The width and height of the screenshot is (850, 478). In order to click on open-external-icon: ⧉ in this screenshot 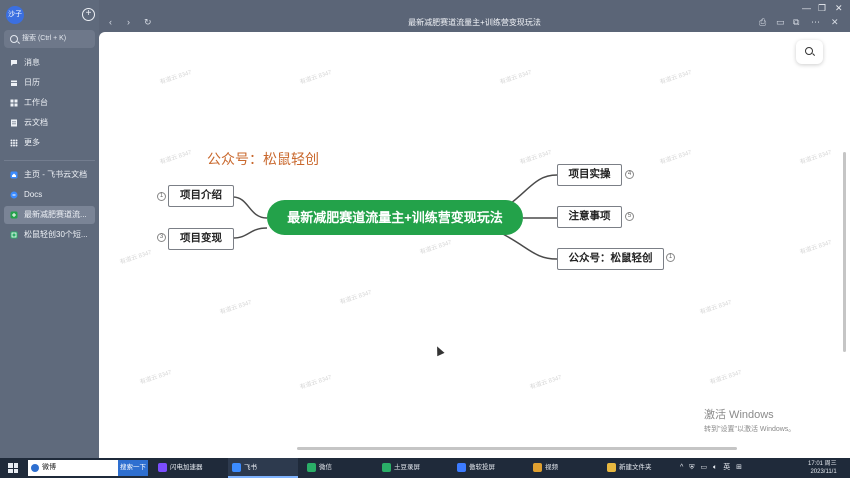, I will do `click(796, 22)`.